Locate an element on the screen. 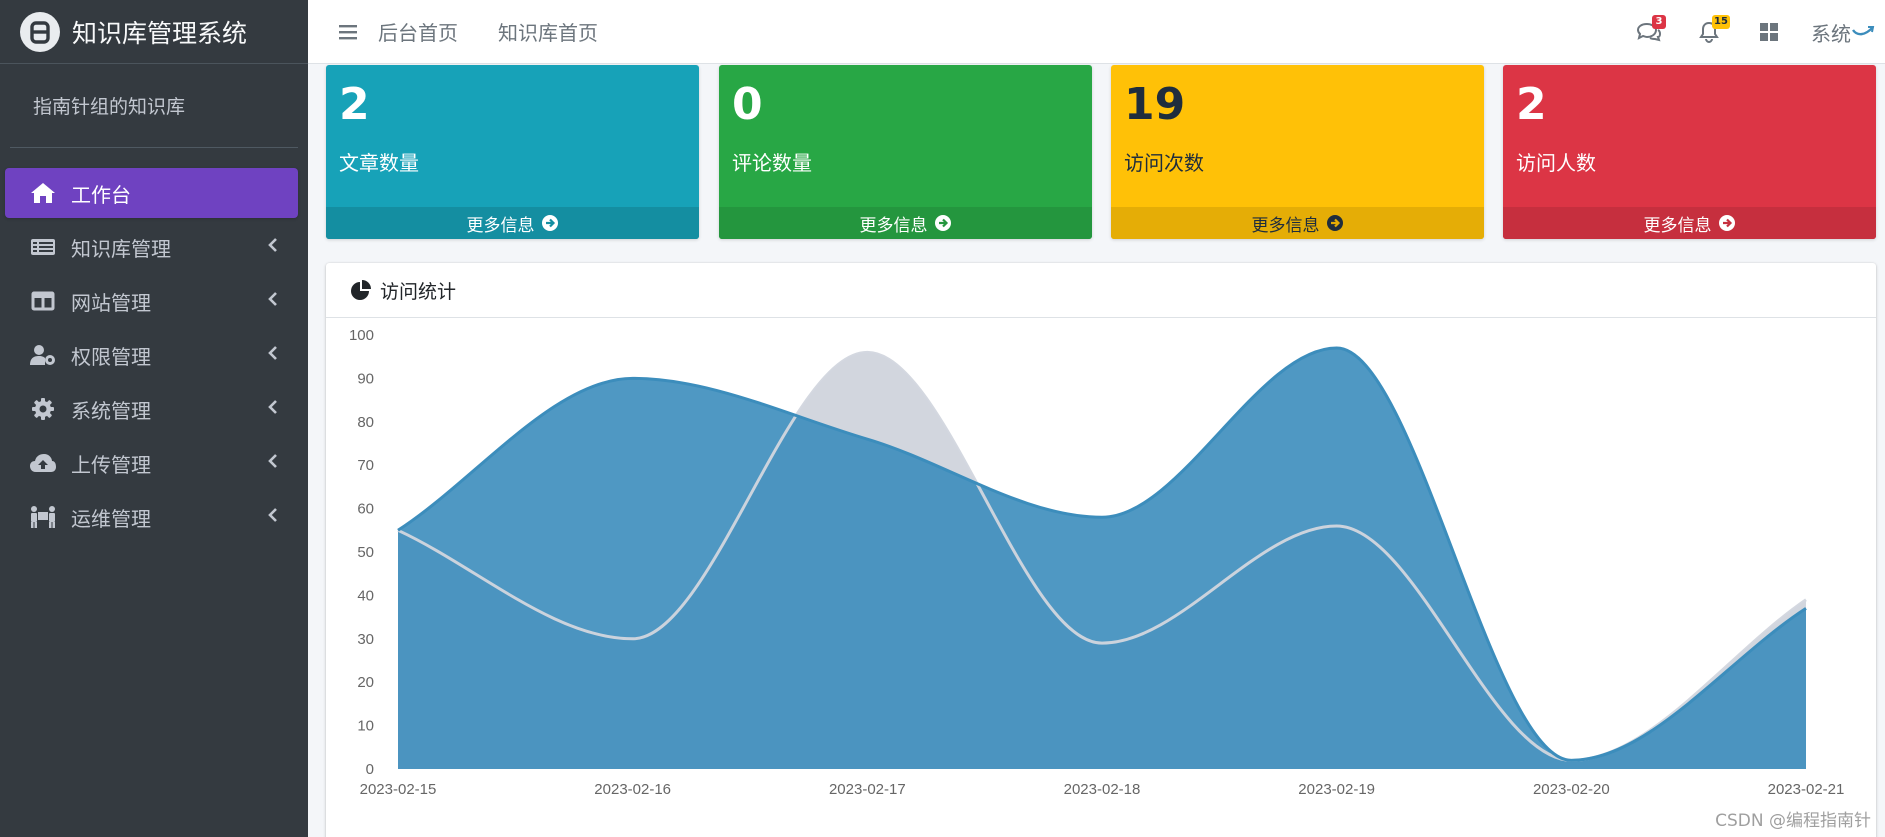  y-tick-label: 10 is located at coordinates (365, 726).